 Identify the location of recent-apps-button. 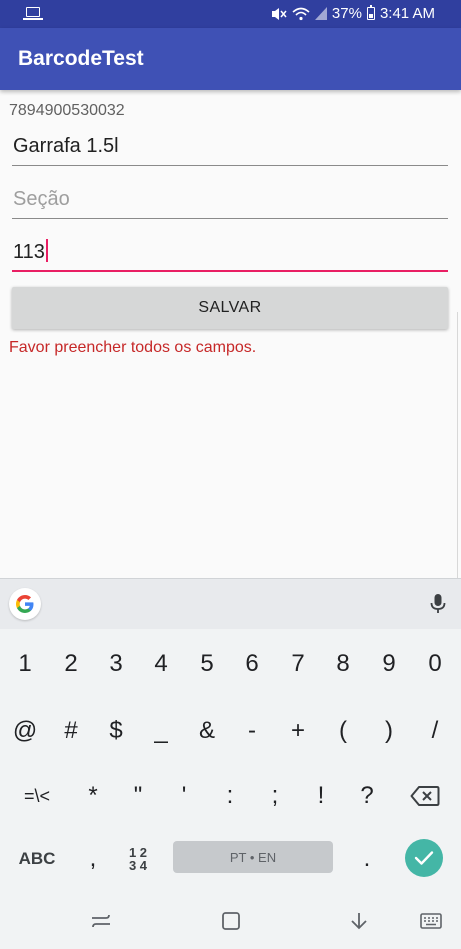
(101, 921).